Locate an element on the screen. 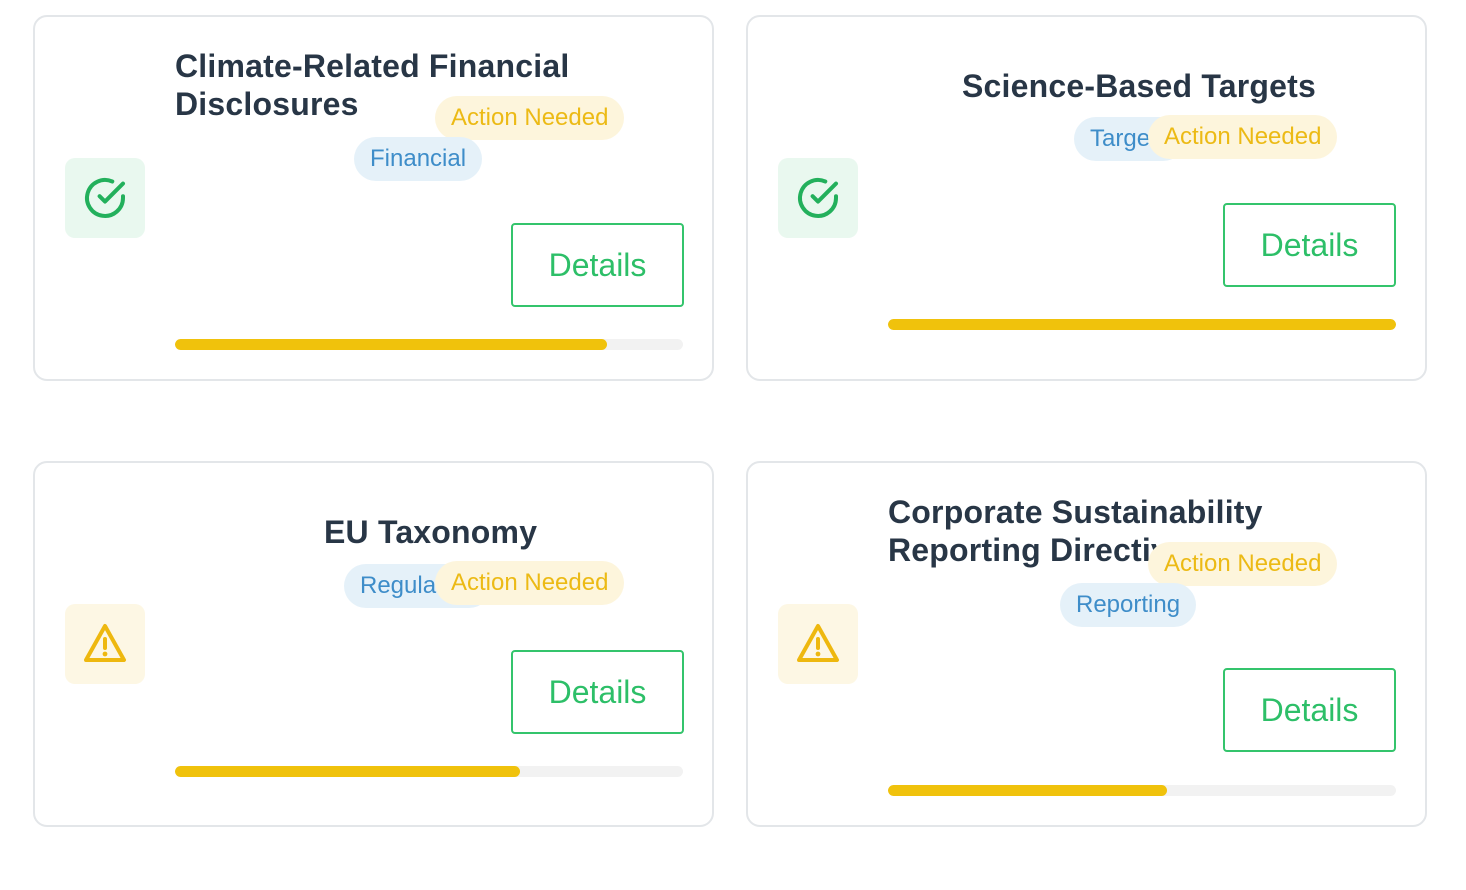 The image size is (1466, 890). card-title: EU Taxonomy is located at coordinates (430, 532).